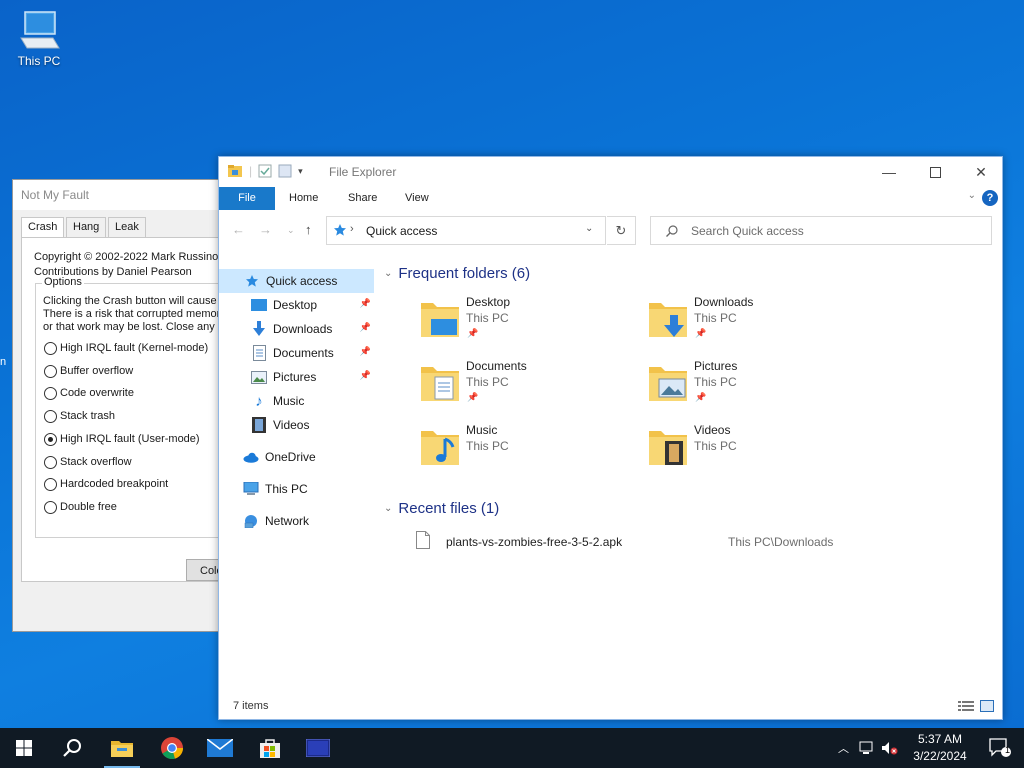 This screenshot has width=1024, height=768. What do you see at coordinates (286, 489) in the screenshot?
I see `sidebar-item-label: This PC` at bounding box center [286, 489].